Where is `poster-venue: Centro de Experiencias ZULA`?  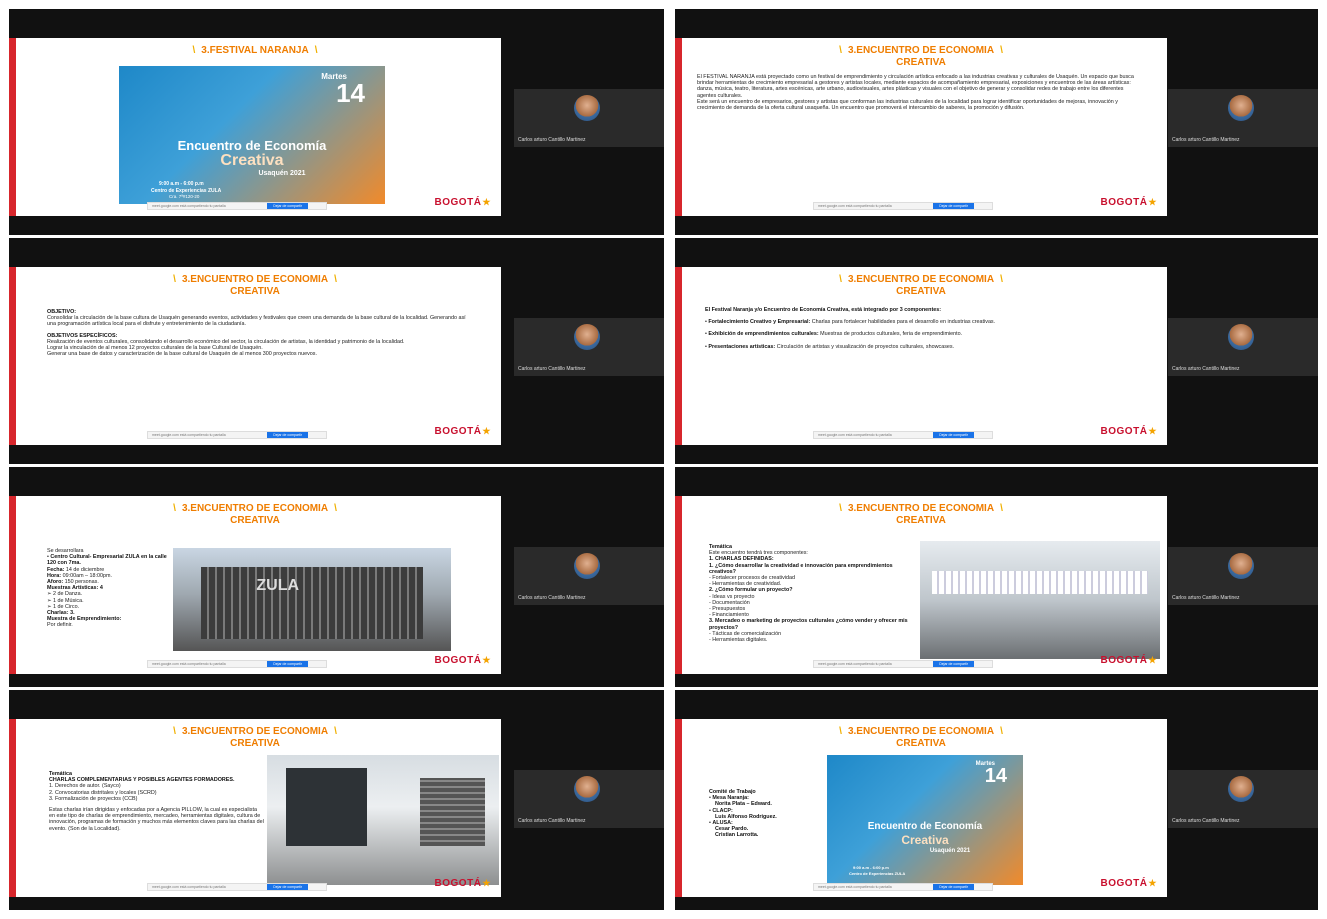
poster-venue: Centro de Experiencias ZULA is located at coordinates (877, 873).